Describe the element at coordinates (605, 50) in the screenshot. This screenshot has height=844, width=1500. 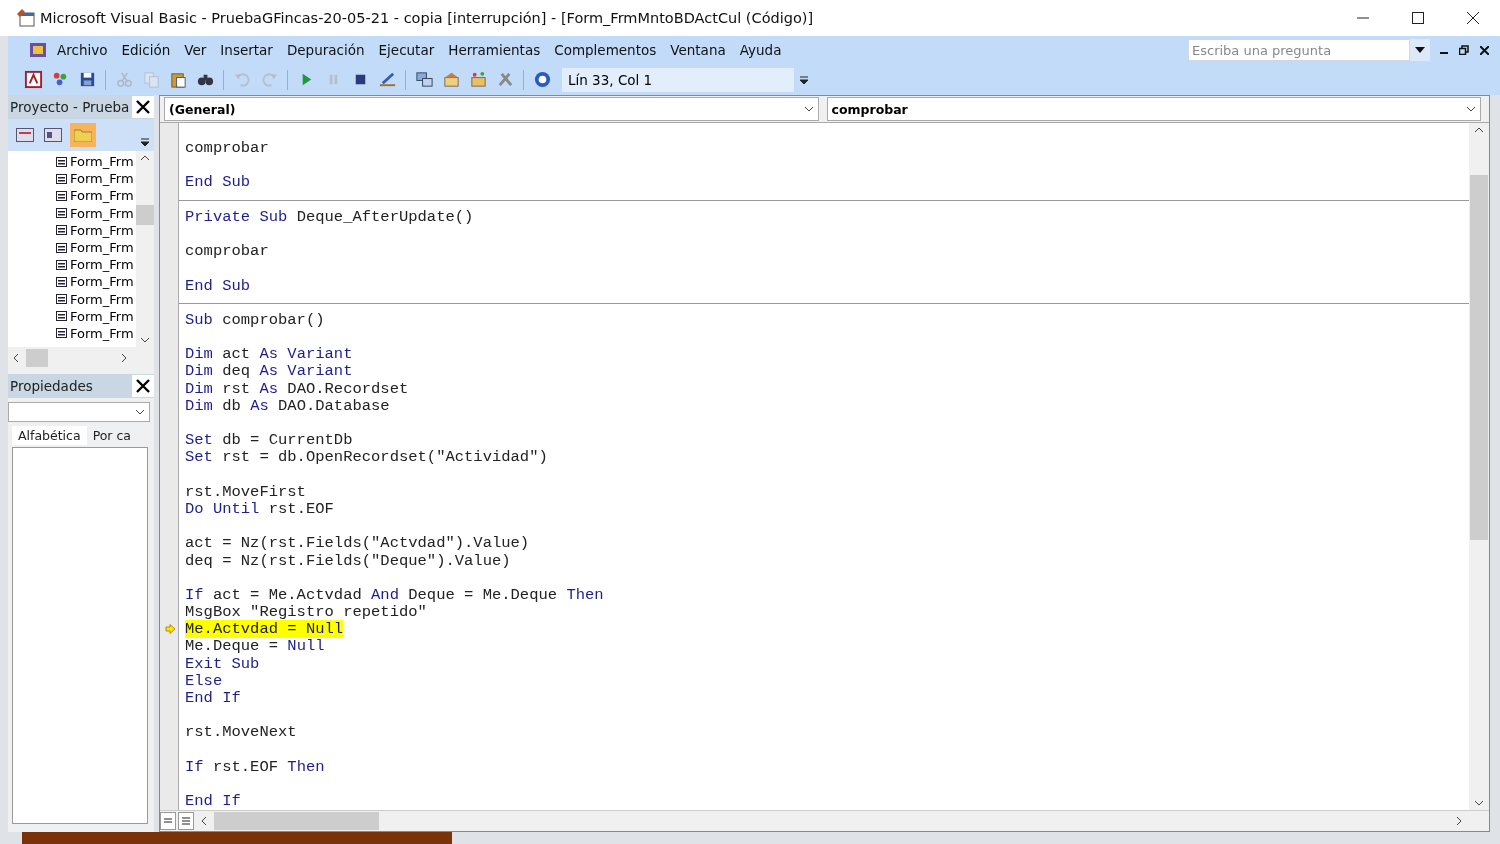
I see `menu-item: Complementos` at that location.